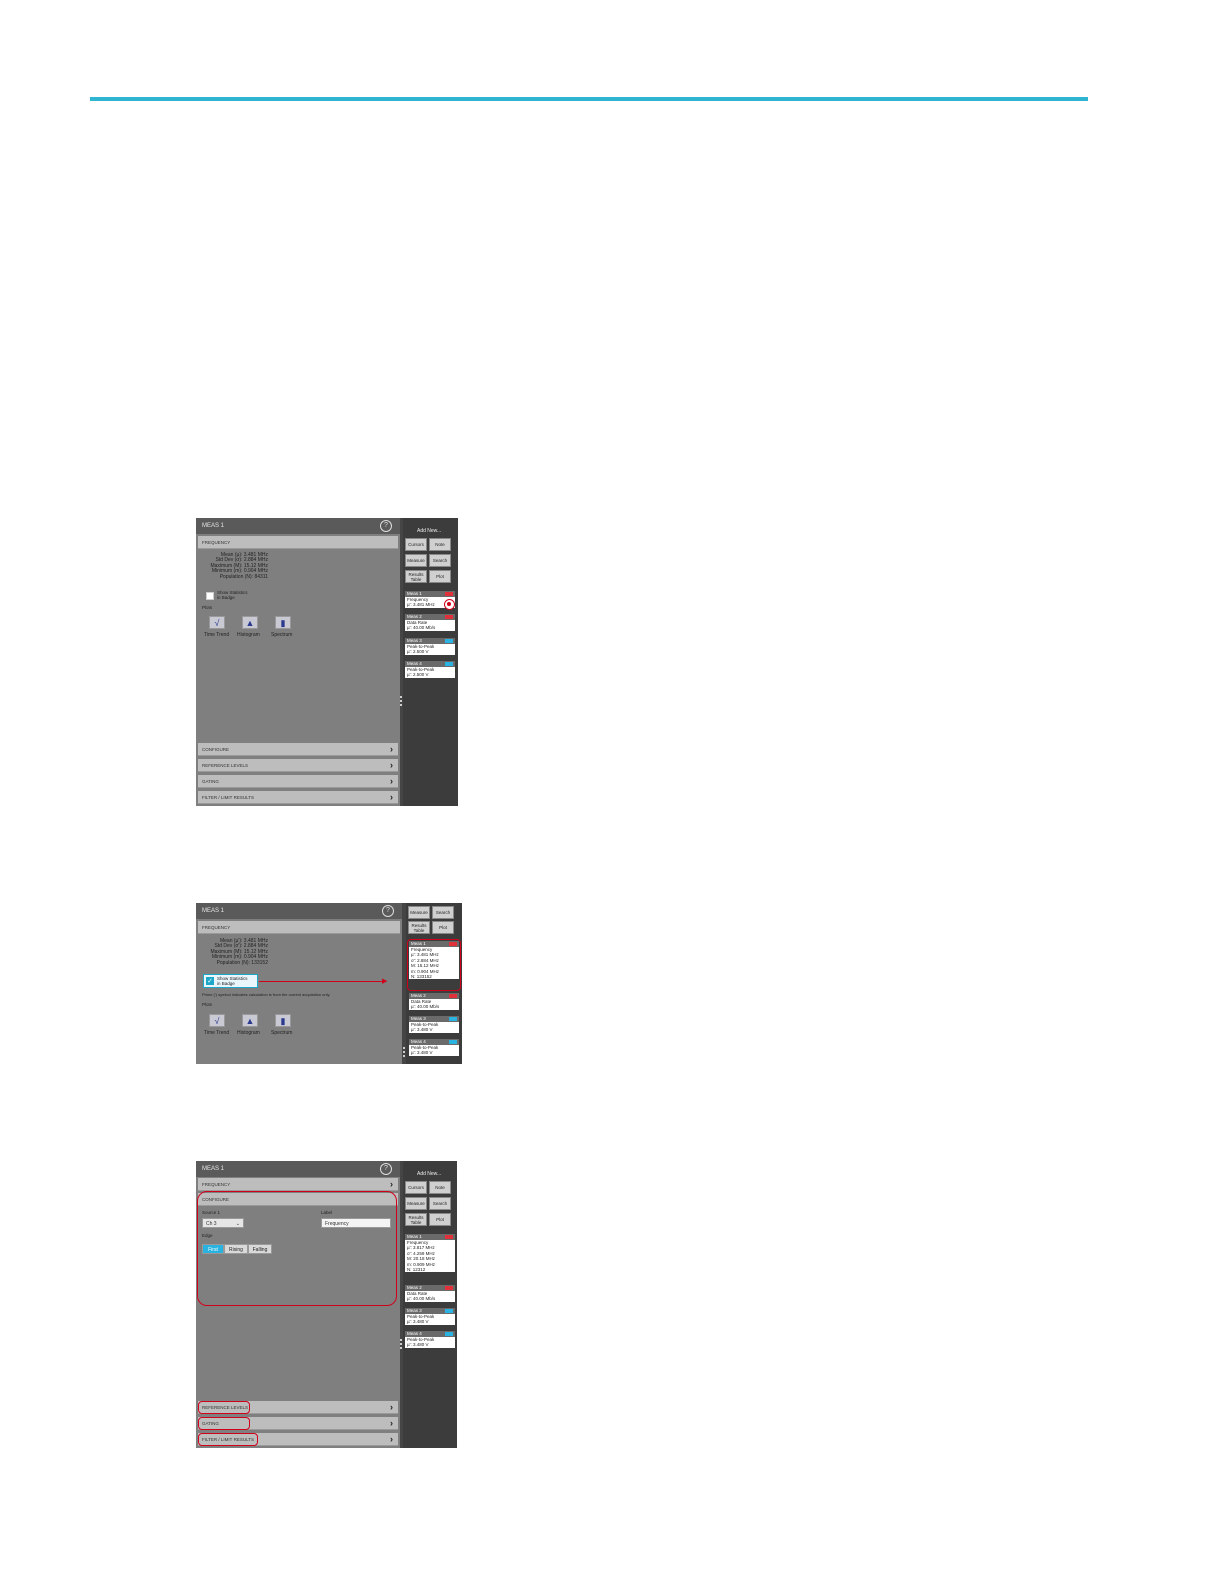 Image resolution: width=1224 pixels, height=1584 pixels. What do you see at coordinates (210, 781) in the screenshot?
I see `section-gating-label: GATING` at bounding box center [210, 781].